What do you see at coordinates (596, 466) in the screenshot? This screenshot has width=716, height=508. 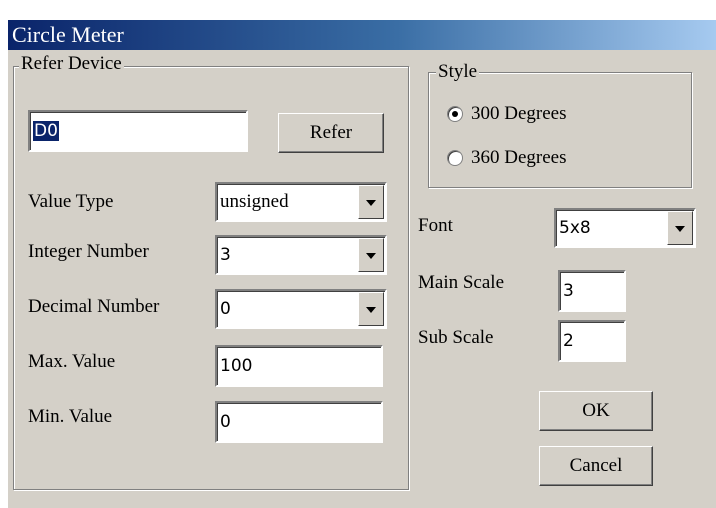 I see `cancel-button: Cancel` at bounding box center [596, 466].